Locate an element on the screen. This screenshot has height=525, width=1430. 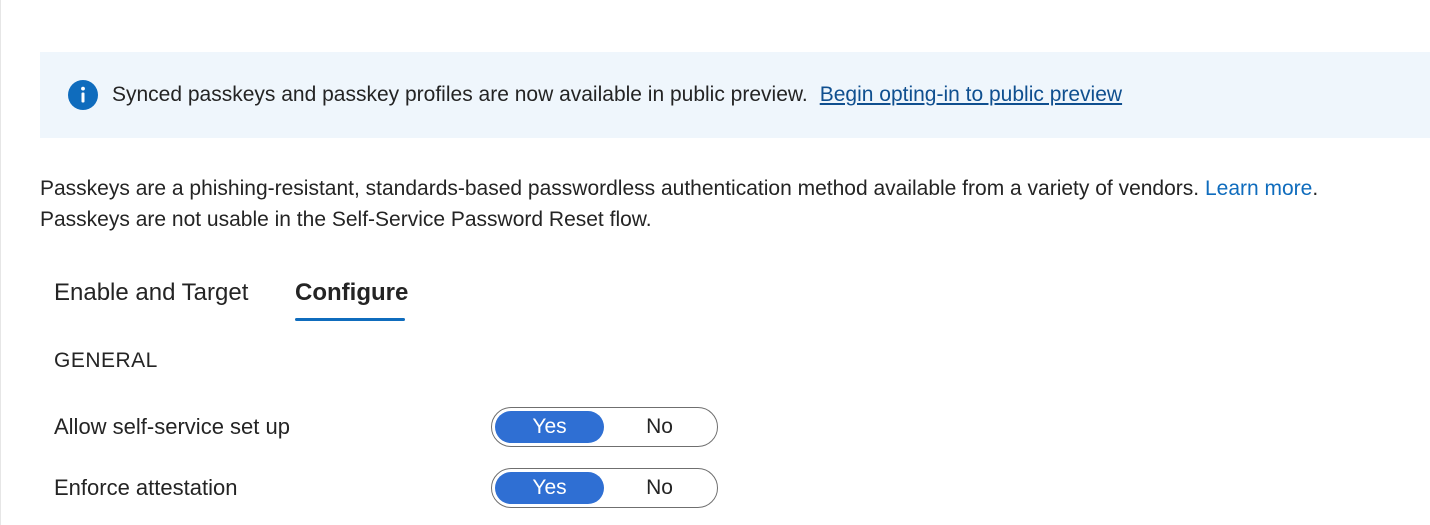
general-section-heading: GENERAL is located at coordinates (106, 360).